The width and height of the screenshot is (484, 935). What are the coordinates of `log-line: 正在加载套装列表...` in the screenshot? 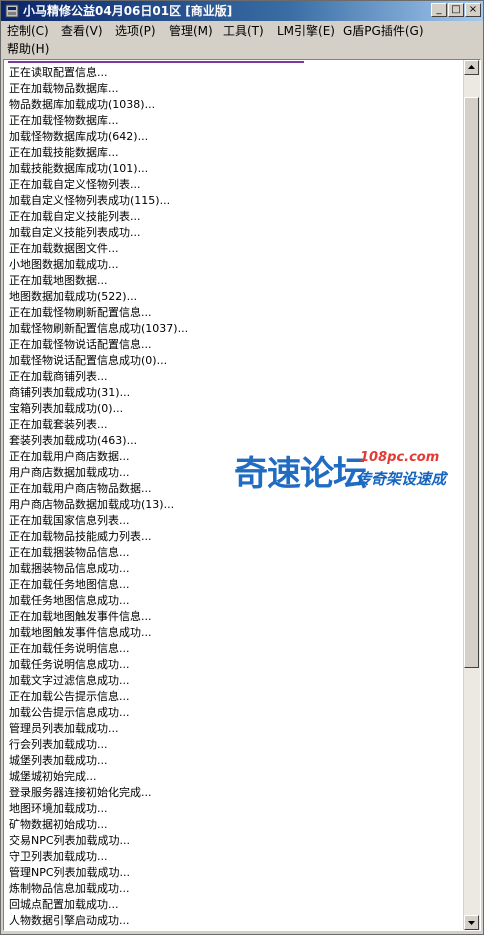 It's located at (58, 424).